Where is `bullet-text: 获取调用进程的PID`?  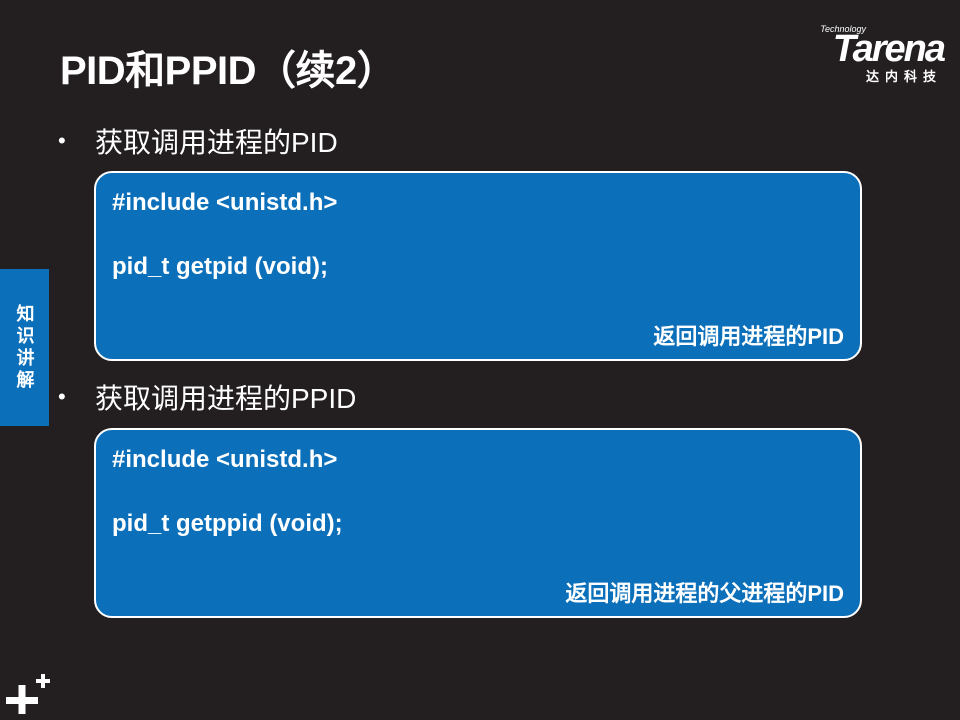 bullet-text: 获取调用进程的PID is located at coordinates (216, 142).